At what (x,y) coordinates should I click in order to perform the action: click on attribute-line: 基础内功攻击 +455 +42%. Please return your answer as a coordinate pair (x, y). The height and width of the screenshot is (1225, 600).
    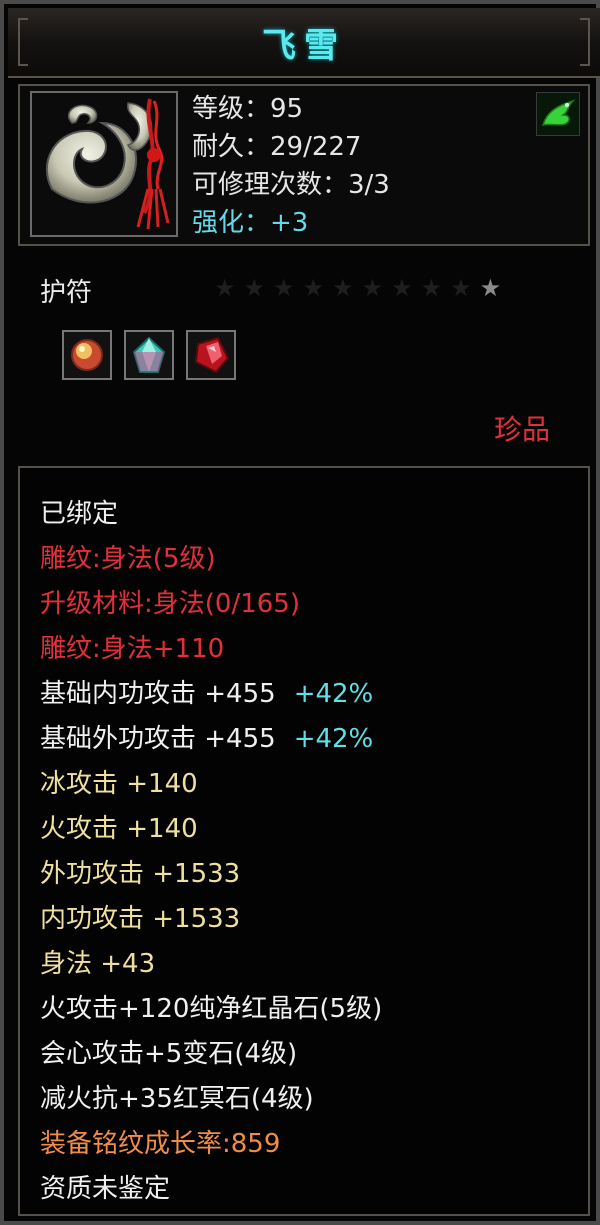
    Looking at the image, I should click on (211, 694).